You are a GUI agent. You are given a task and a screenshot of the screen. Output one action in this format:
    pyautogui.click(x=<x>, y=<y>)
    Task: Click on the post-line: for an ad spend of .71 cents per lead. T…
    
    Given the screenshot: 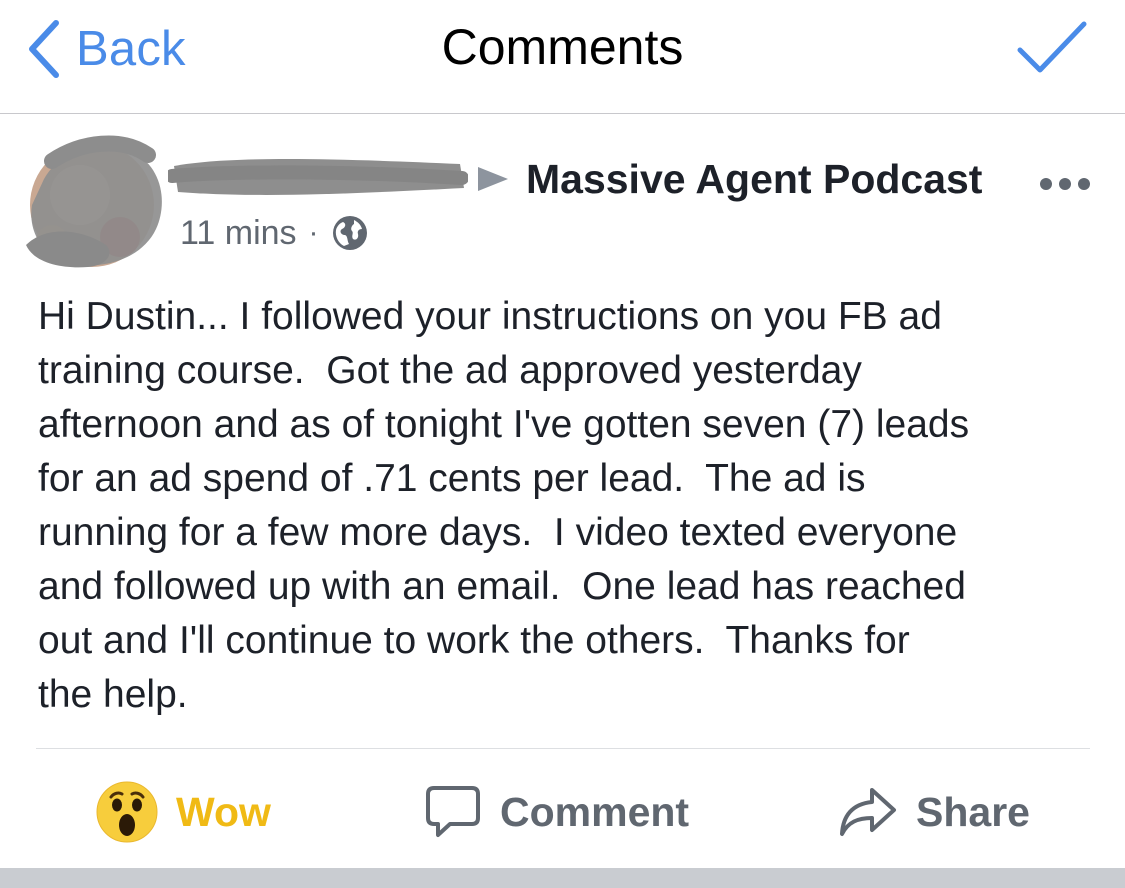 What is the action you would take?
    pyautogui.click(x=452, y=478)
    